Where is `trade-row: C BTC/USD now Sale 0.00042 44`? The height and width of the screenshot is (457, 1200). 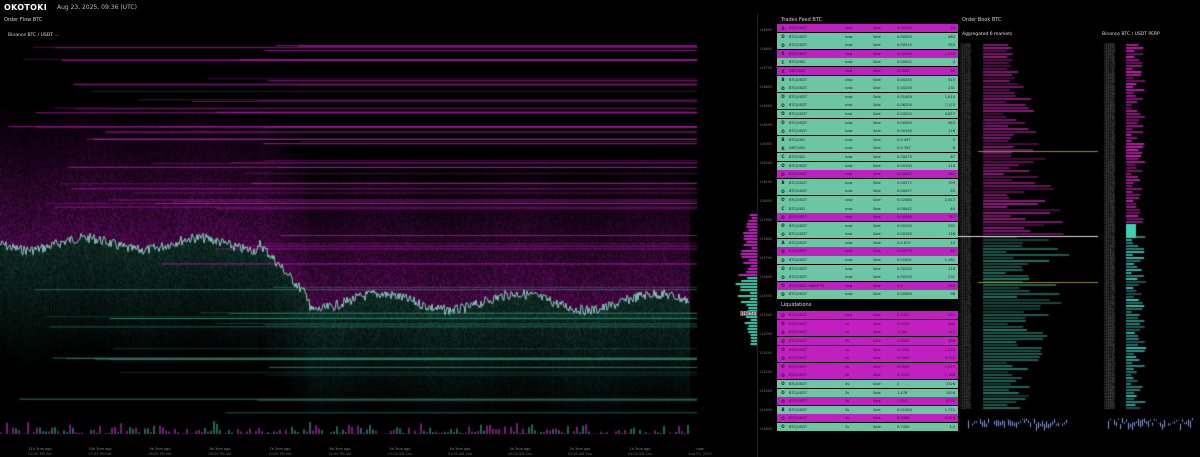 trade-row: C BTC/USD now Sale 0.00042 44 is located at coordinates (867, 208).